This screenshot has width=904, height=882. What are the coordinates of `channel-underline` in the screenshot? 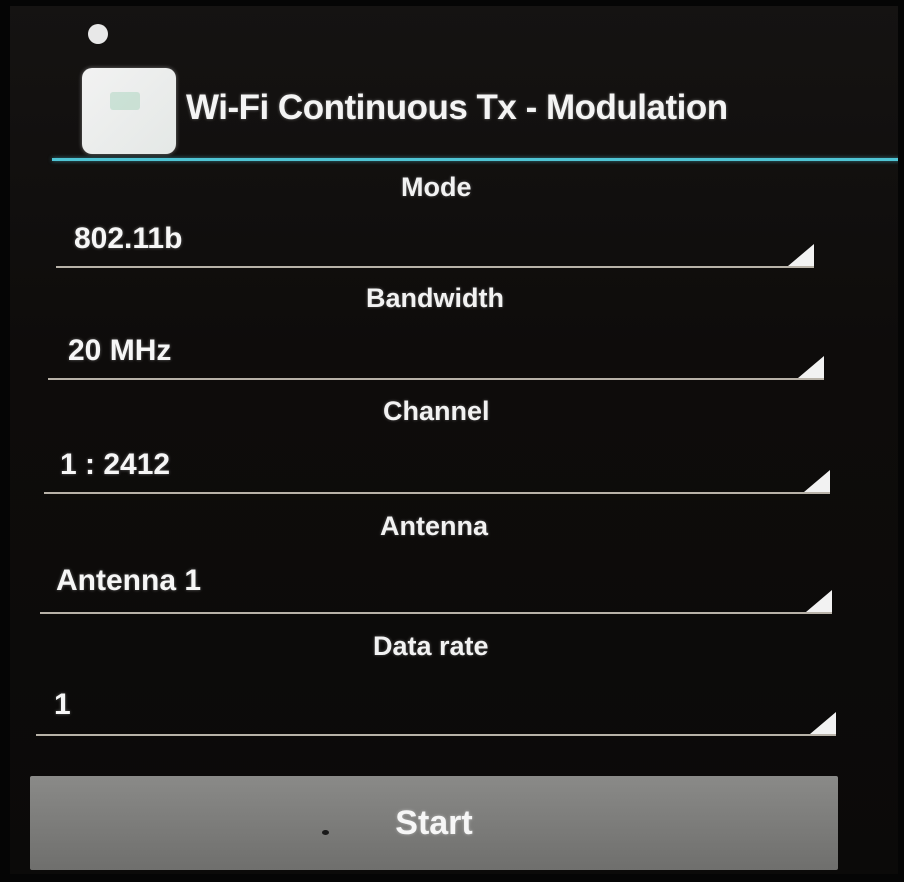 It's located at (437, 493).